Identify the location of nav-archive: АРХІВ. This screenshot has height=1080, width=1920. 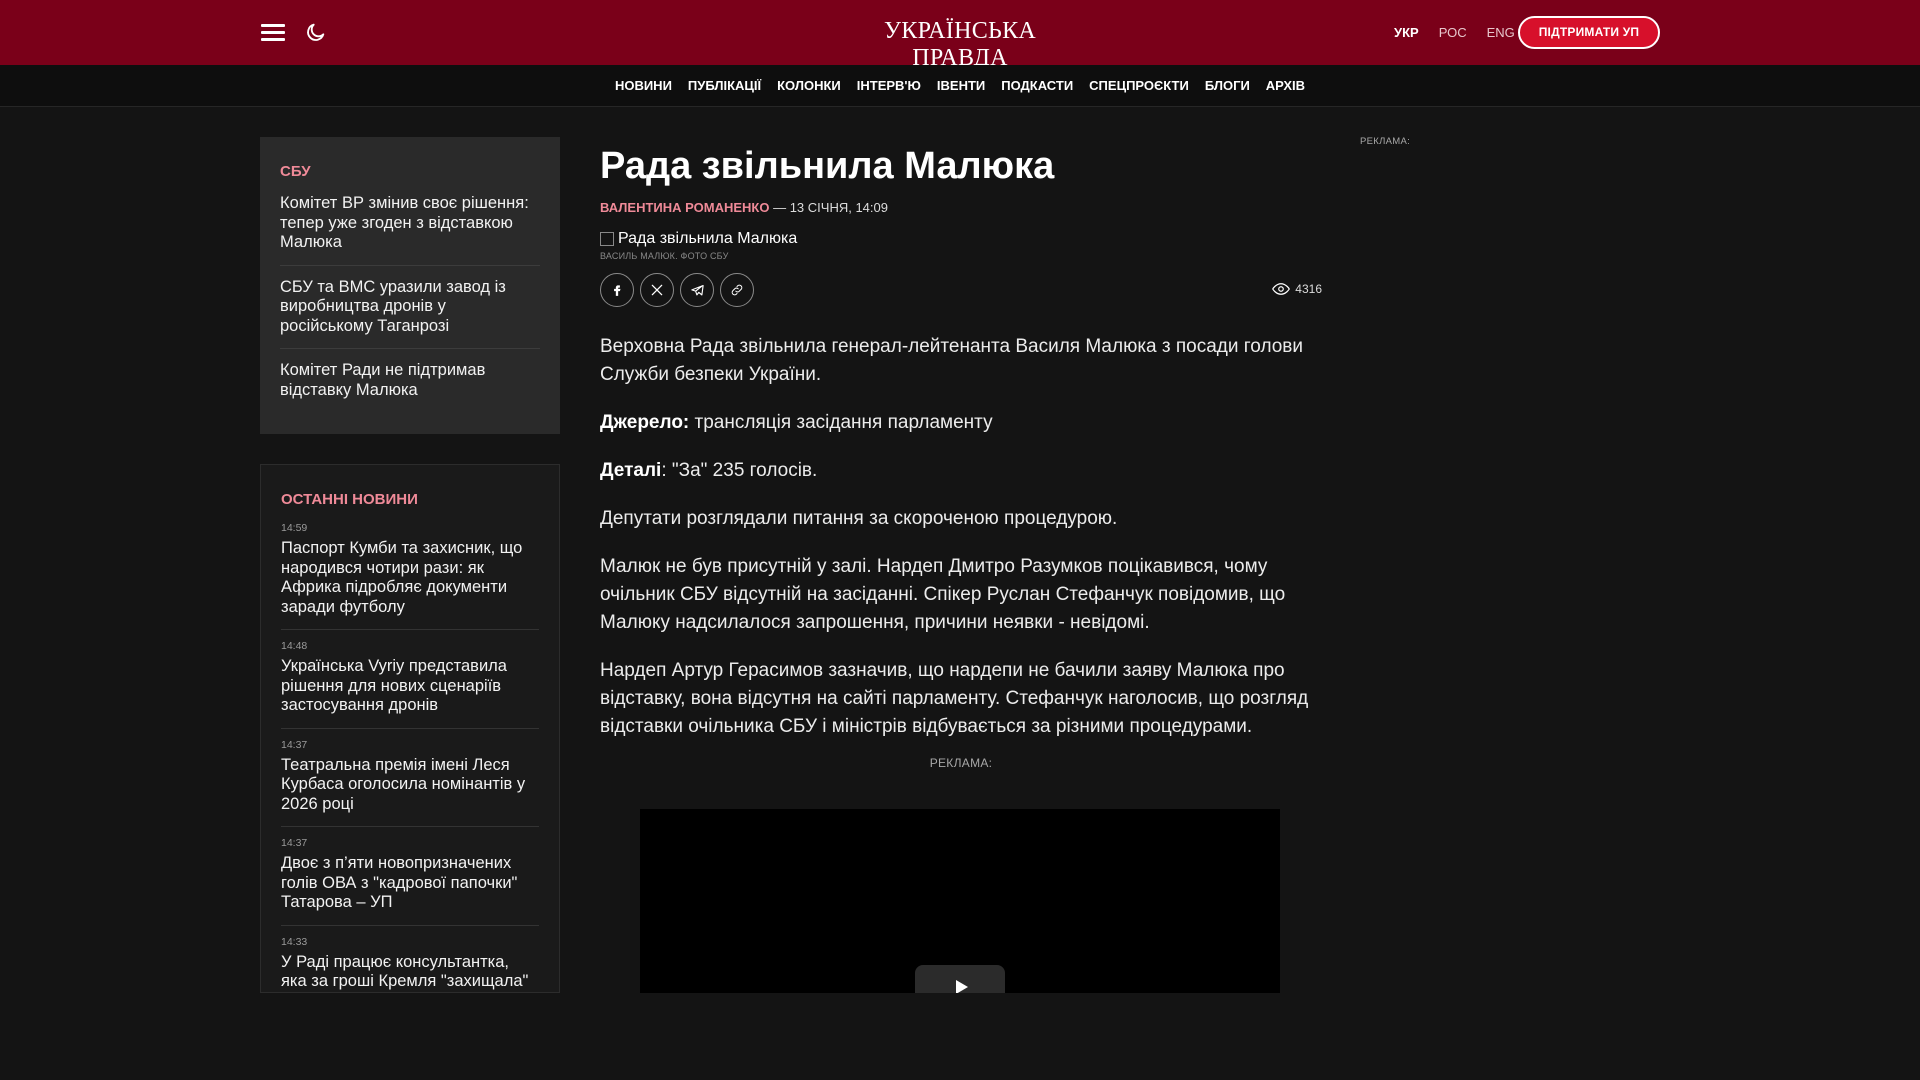
(1285, 85).